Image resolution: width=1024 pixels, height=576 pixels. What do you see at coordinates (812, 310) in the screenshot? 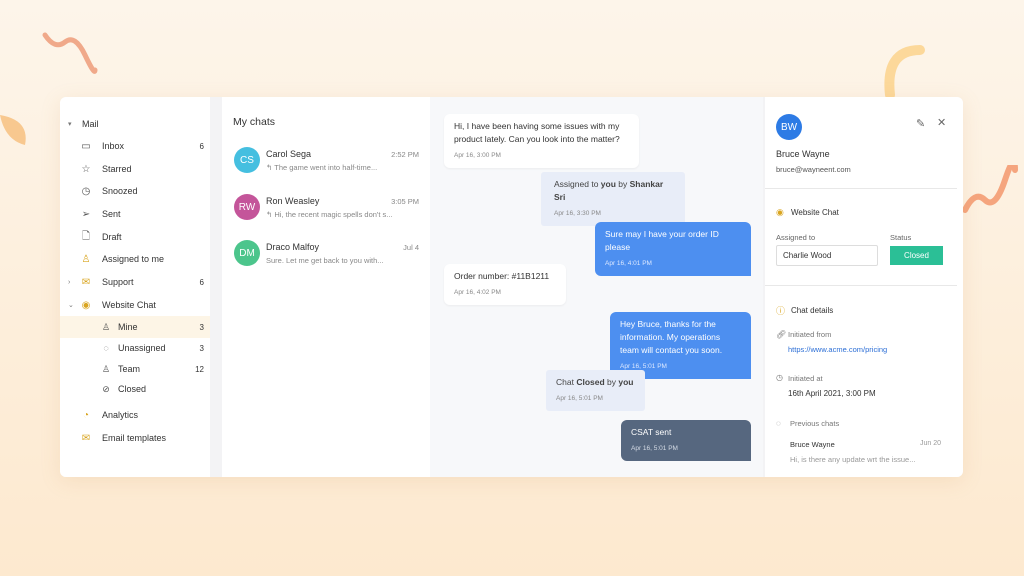
I see `chat-details-heading: Chat details` at bounding box center [812, 310].